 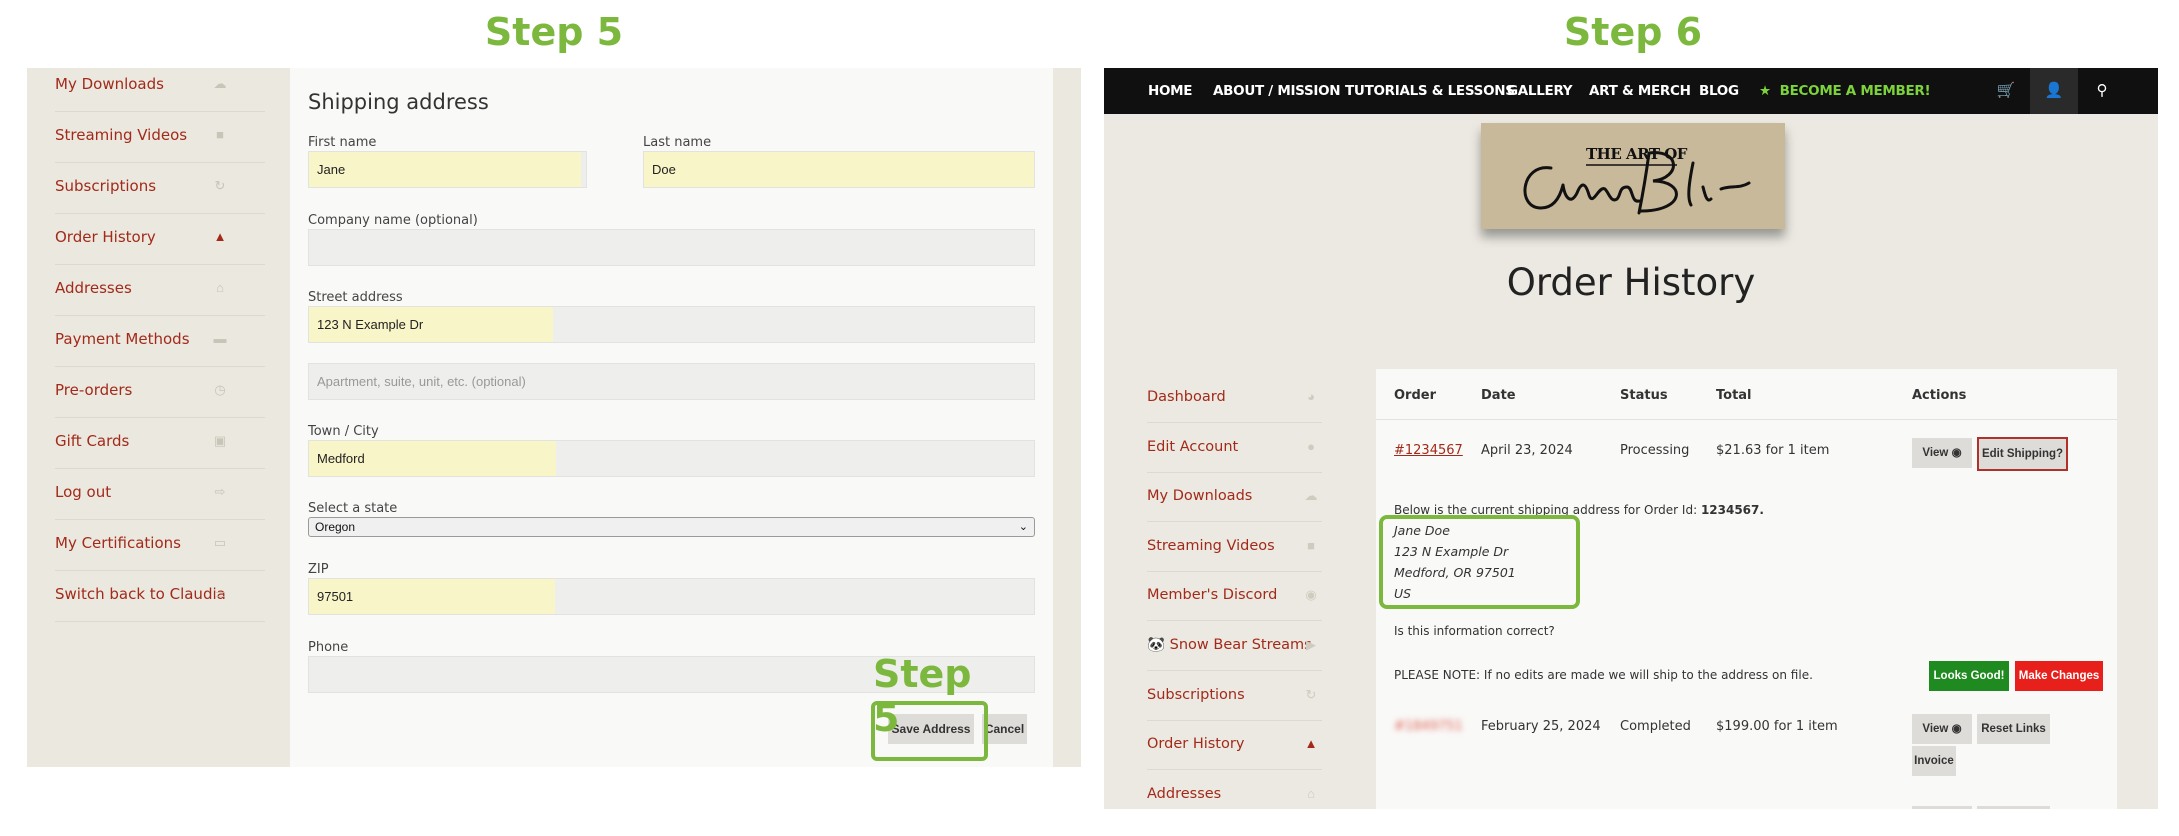 I want to click on search-icon: ⚲, so click(x=2102, y=91).